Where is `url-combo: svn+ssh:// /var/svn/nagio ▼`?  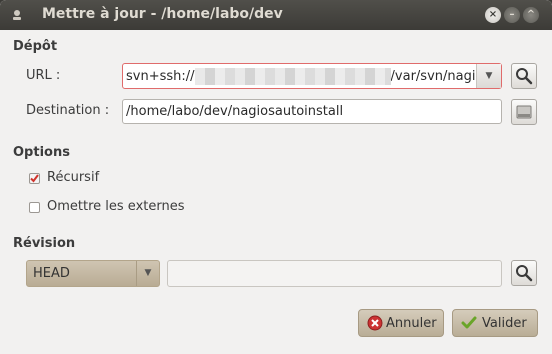 url-combo: svn+ssh:// /var/svn/nagio ▼ is located at coordinates (312, 76).